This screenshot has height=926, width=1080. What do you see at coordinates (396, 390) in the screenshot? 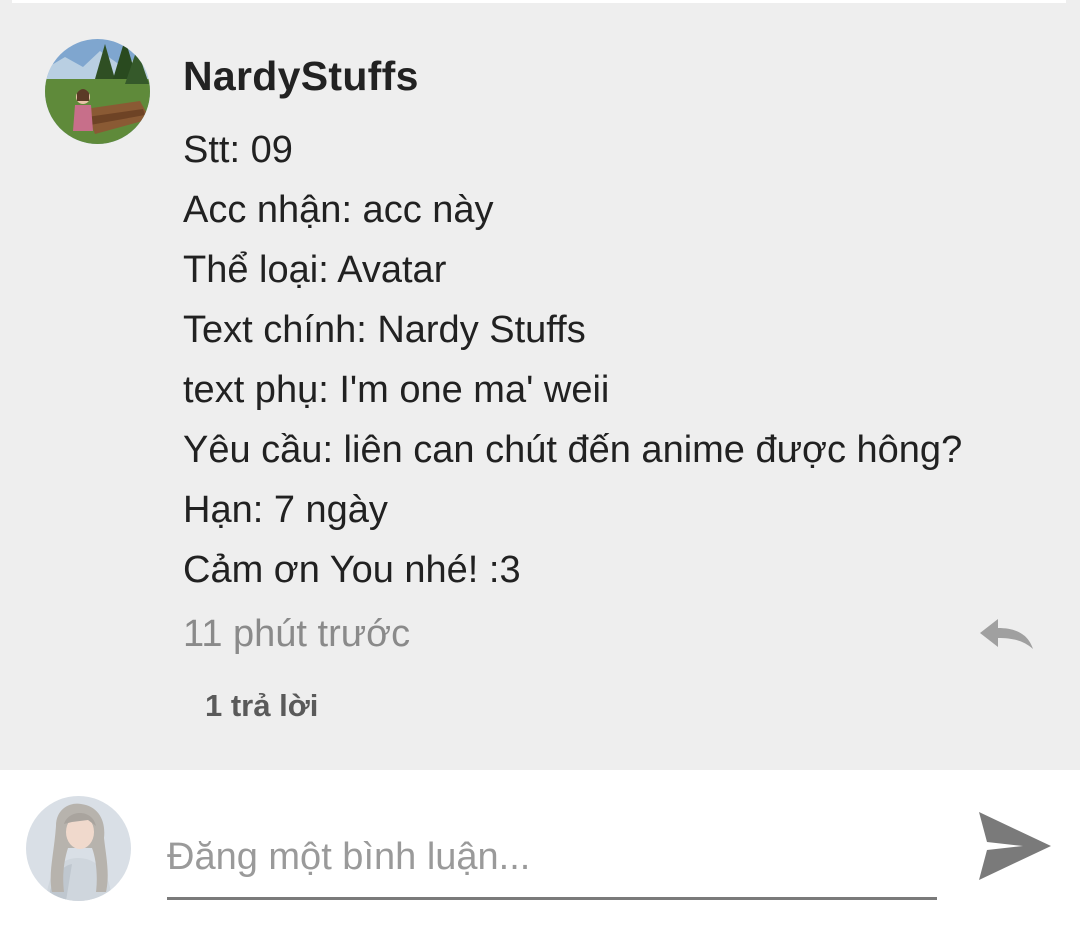
I see `comment-line: text phụ: I'm one ma' weii` at bounding box center [396, 390].